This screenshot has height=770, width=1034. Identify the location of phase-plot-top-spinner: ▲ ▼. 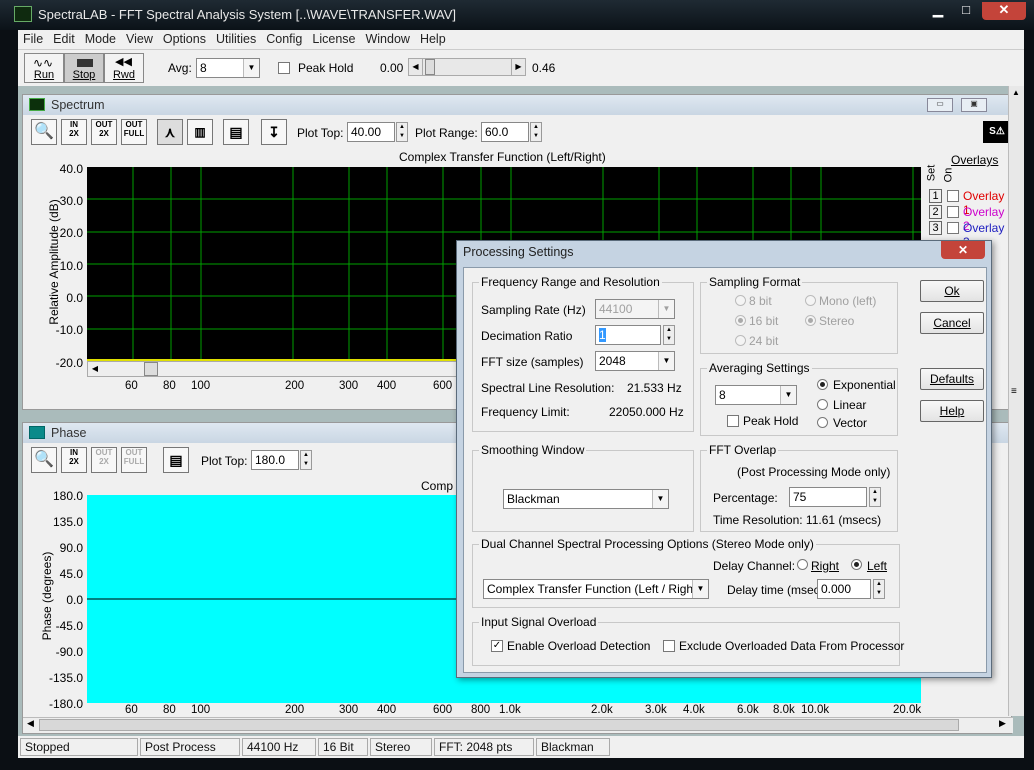
(306, 460).